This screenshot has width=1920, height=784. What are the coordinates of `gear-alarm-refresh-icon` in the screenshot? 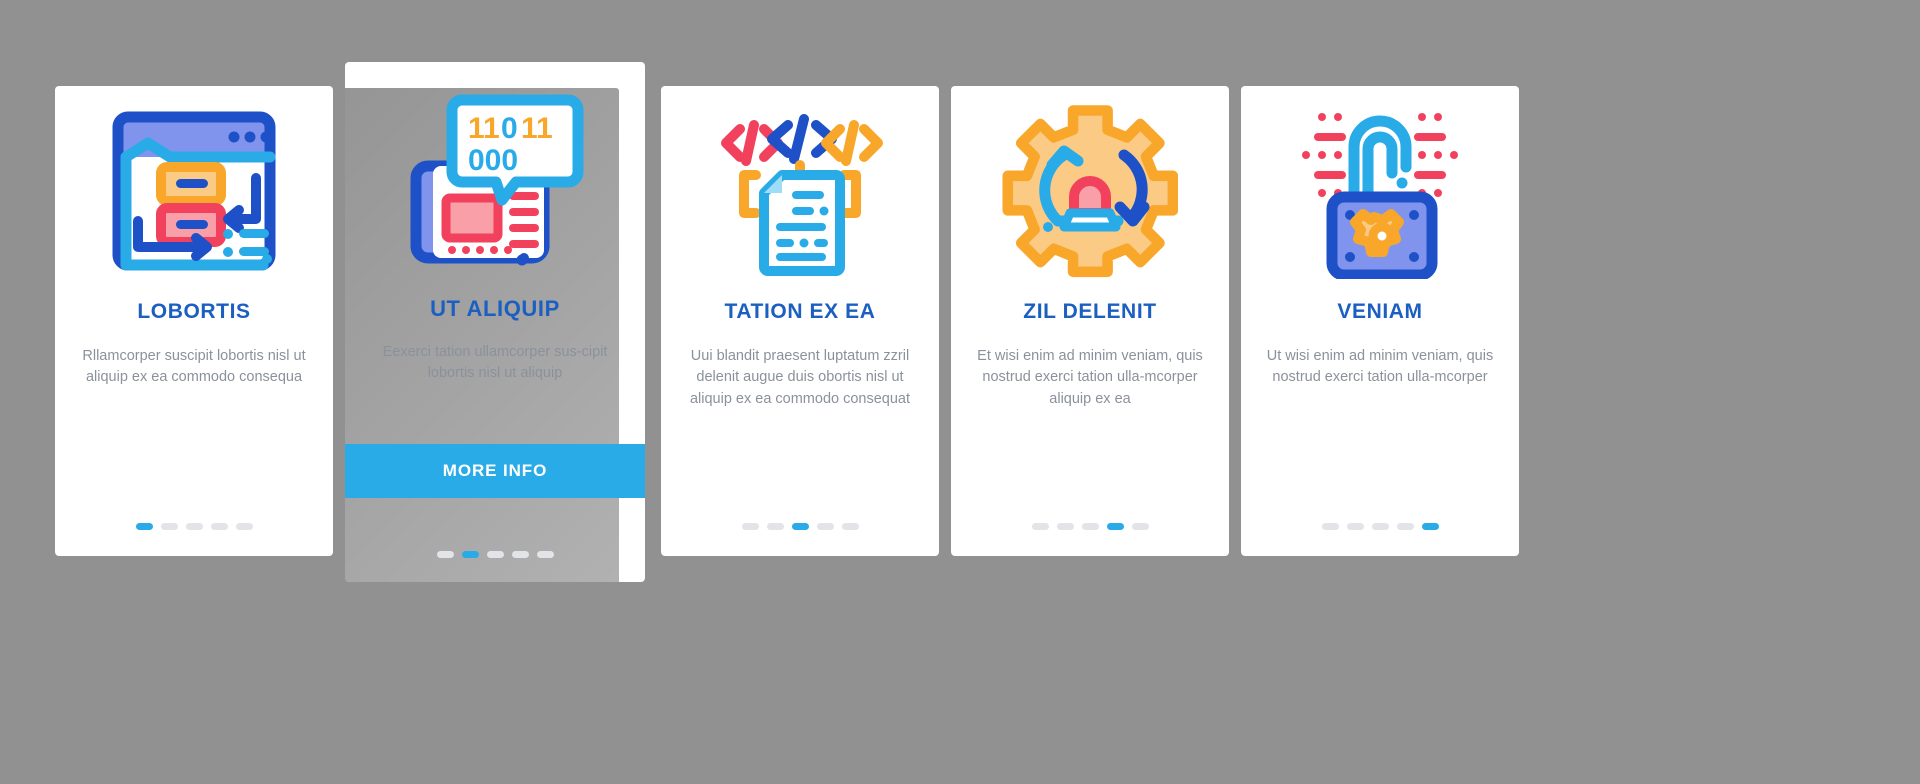 It's located at (1090, 191).